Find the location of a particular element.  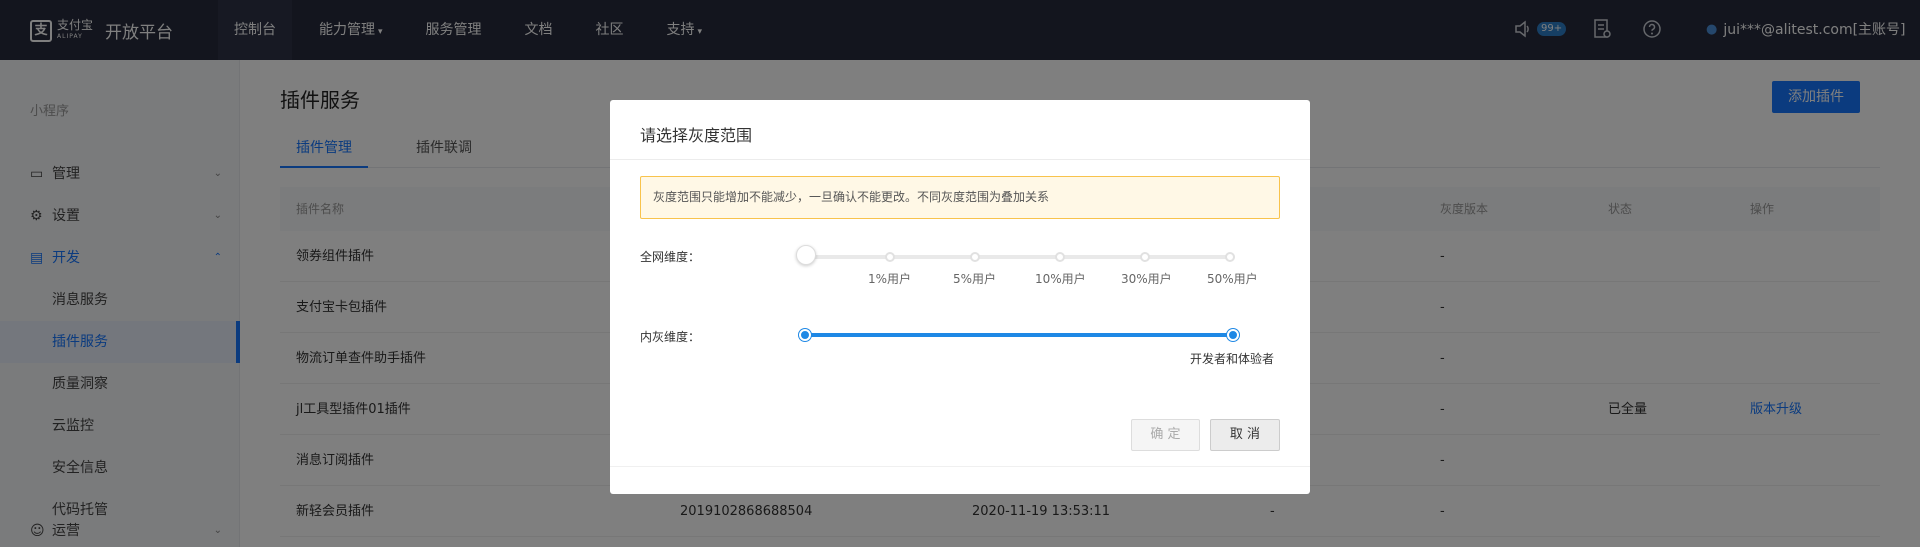

internal-dimension-label: 内灰维度： is located at coordinates (670, 337).